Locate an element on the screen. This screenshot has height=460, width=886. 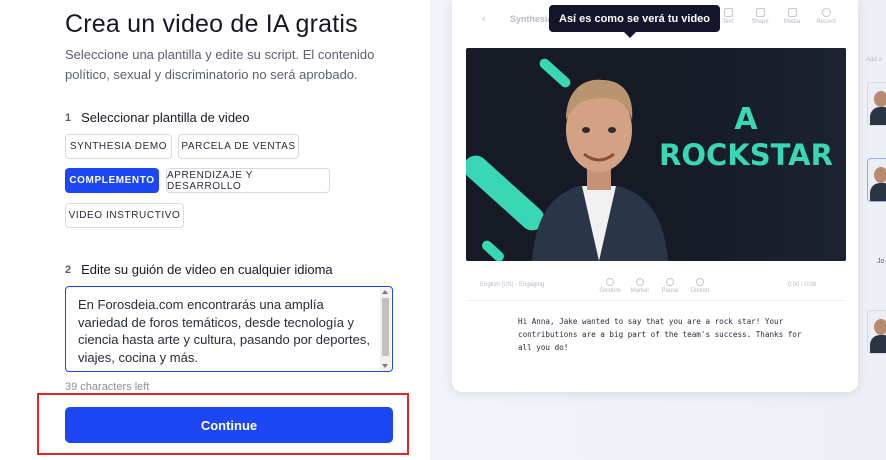
template-complemento: COMPLEMENTO is located at coordinates (112, 180).